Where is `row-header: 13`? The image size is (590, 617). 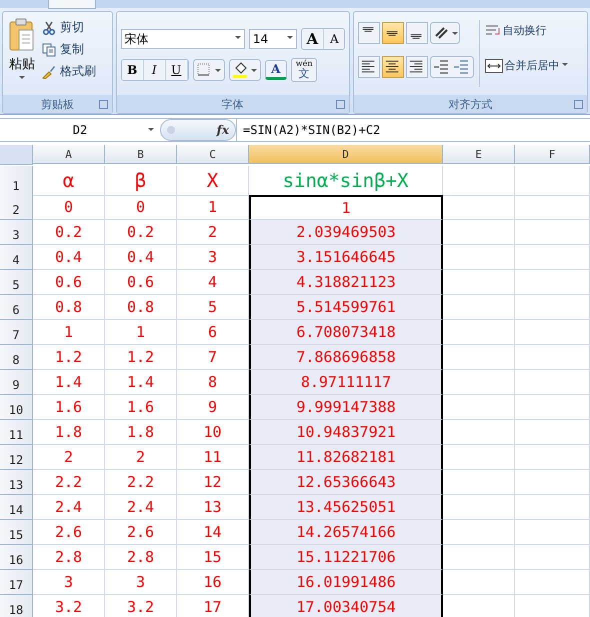 row-header: 13 is located at coordinates (16, 482).